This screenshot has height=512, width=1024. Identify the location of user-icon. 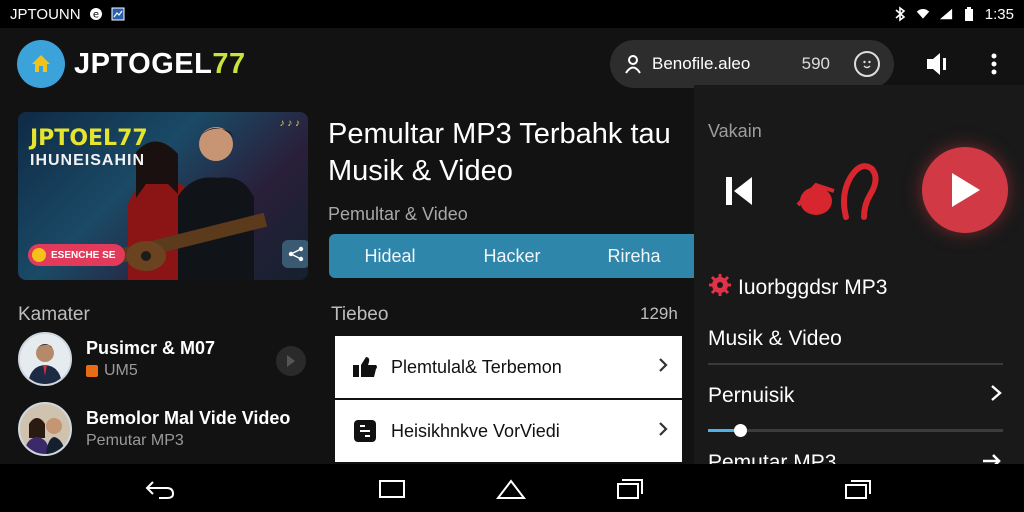
(633, 64).